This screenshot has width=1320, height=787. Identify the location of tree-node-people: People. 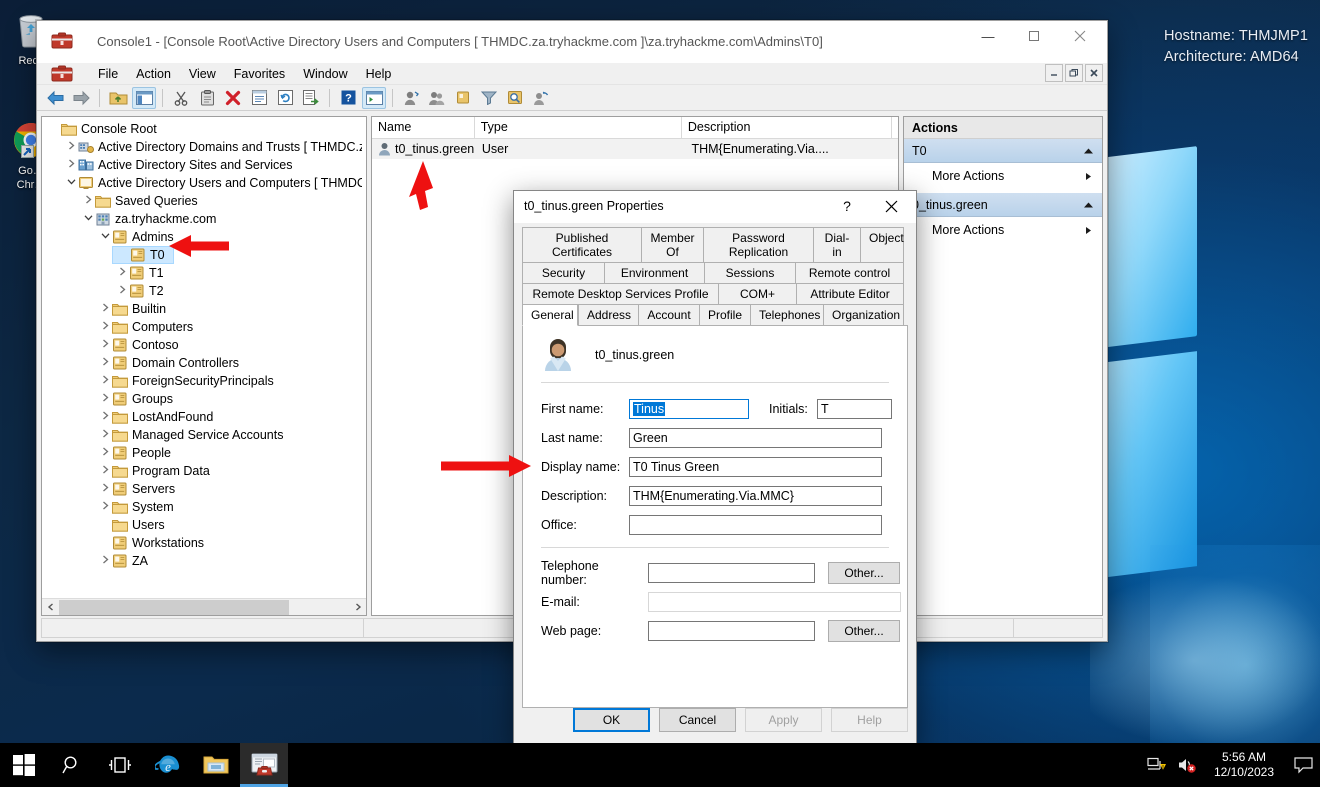
(204, 453).